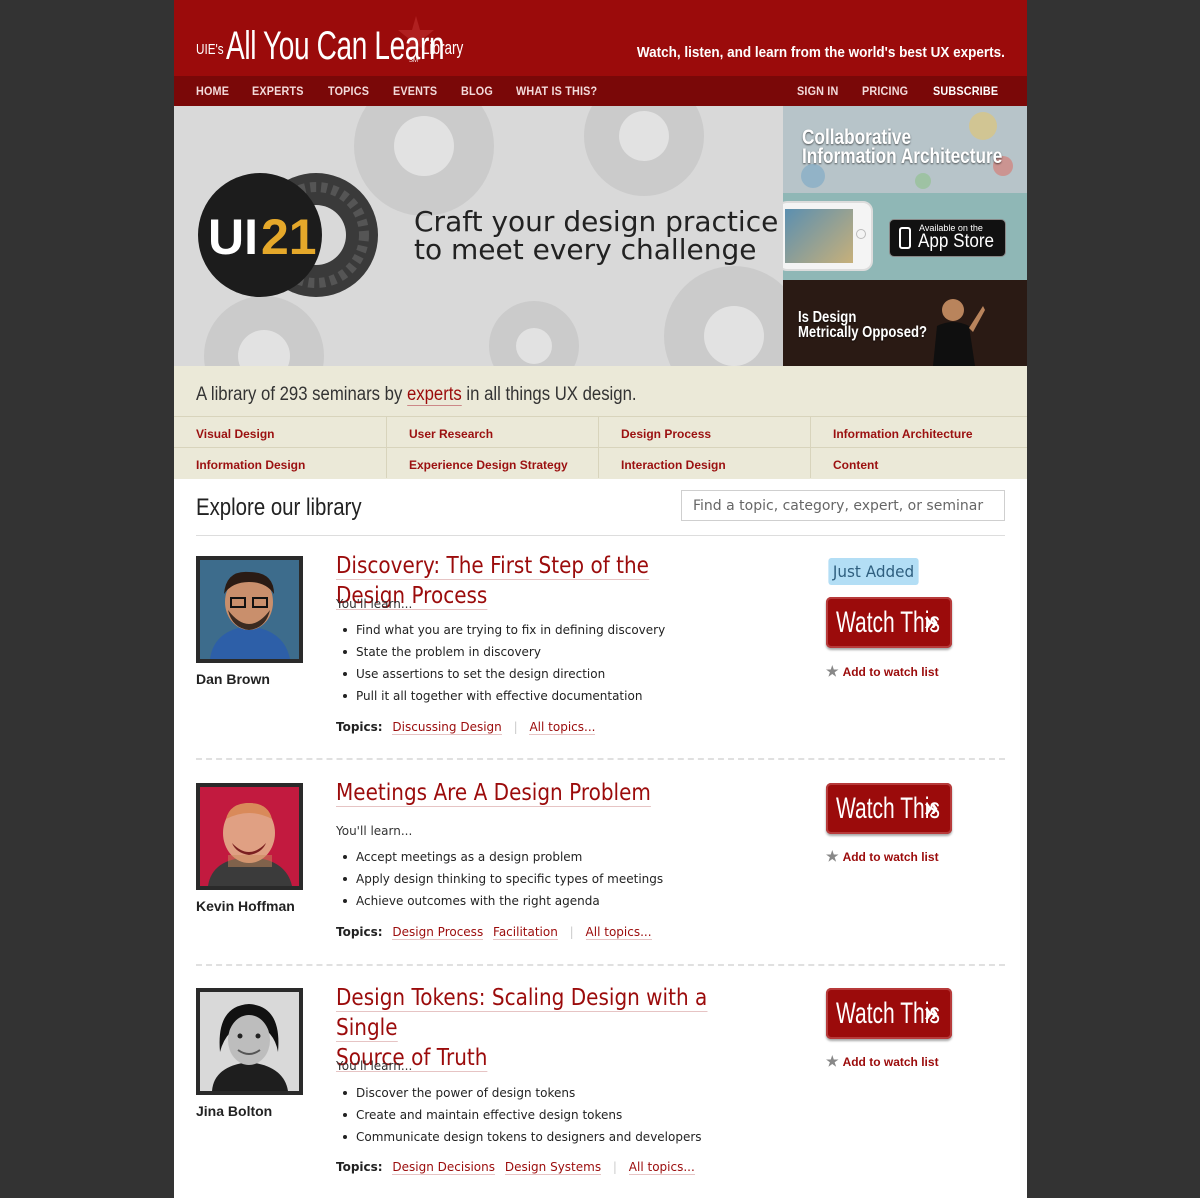 This screenshot has width=1200, height=1198. What do you see at coordinates (863, 332) in the screenshot?
I see `promo-metric-line2: Metrically Opposed?` at bounding box center [863, 332].